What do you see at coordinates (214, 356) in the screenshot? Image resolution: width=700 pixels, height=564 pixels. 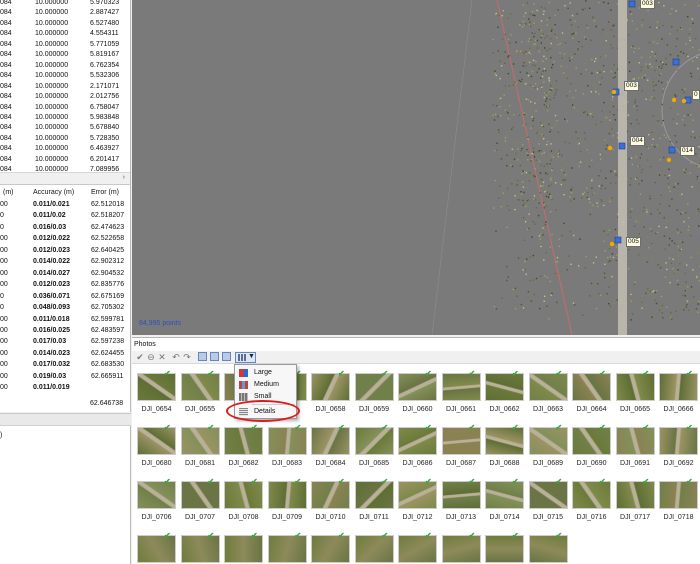 I see `filter-by-marker-button` at bounding box center [214, 356].